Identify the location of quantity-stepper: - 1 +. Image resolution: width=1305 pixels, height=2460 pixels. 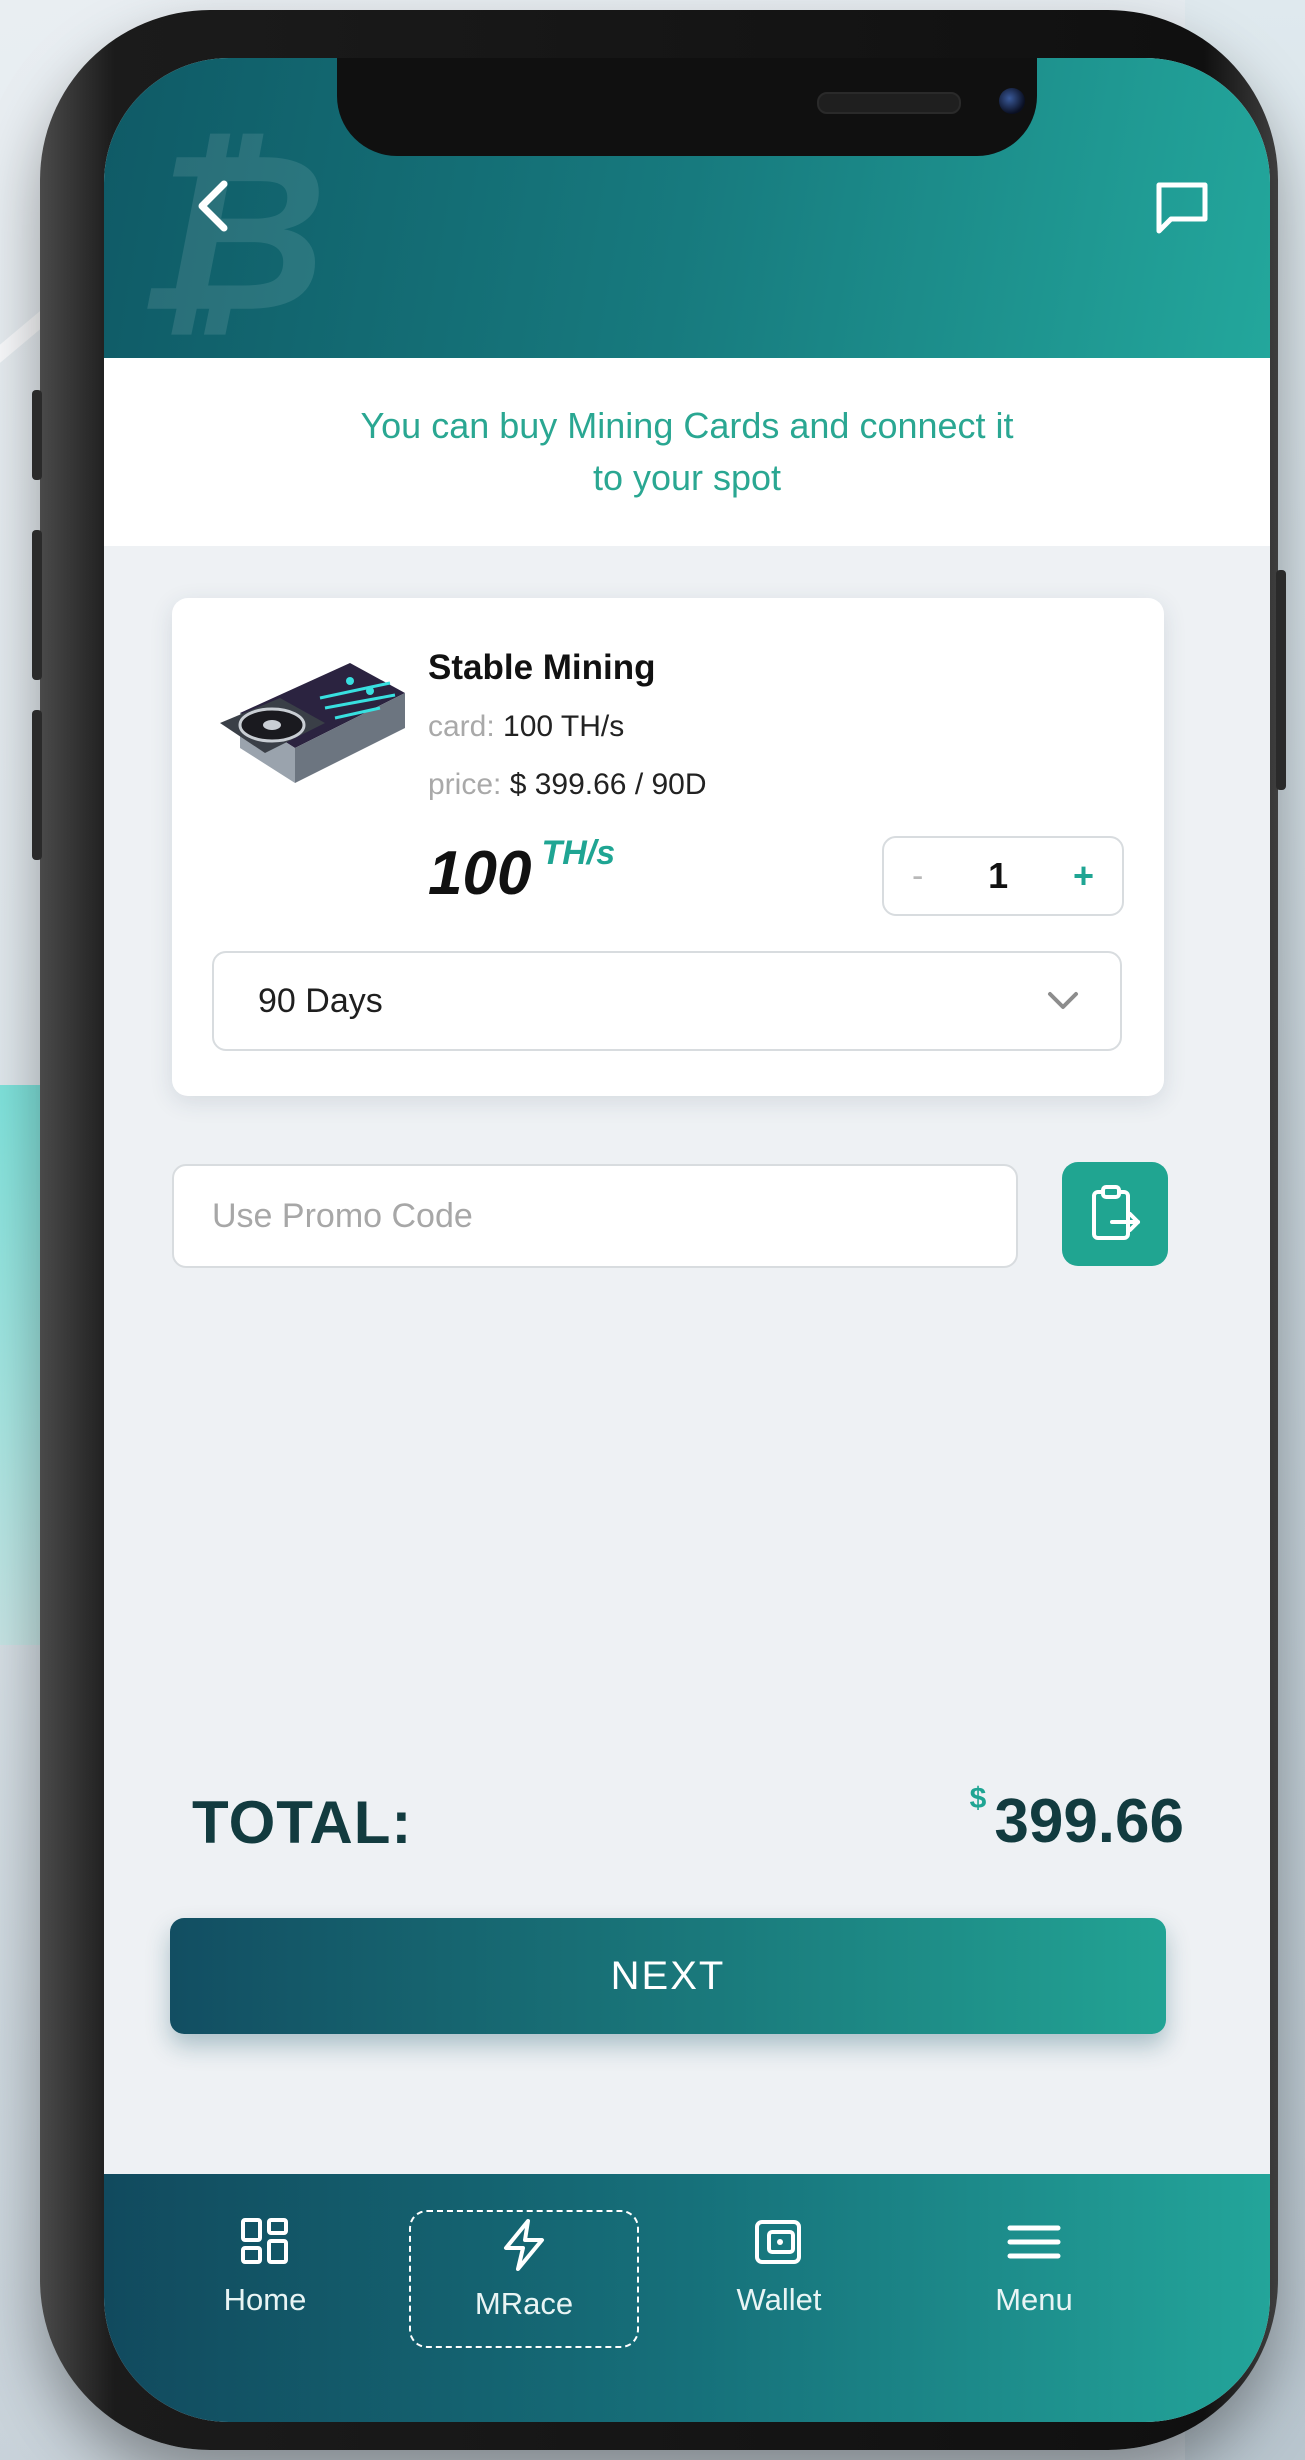
(1003, 876).